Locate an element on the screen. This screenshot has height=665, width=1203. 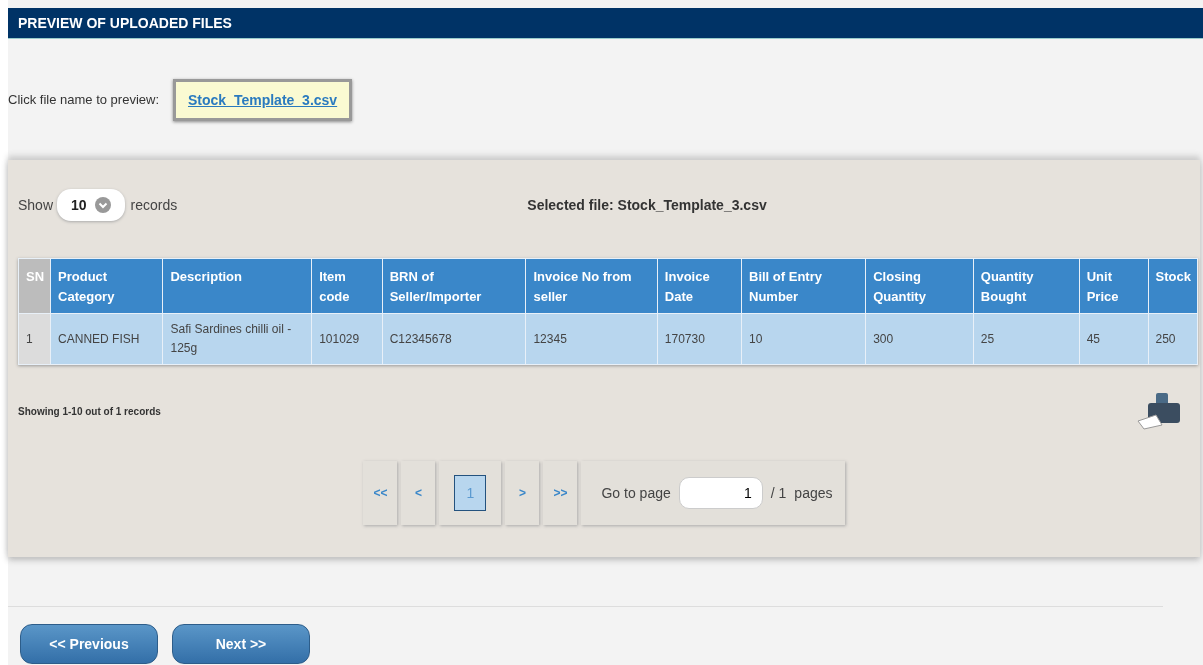
table-cell: CANNED FISH is located at coordinates (106, 339).